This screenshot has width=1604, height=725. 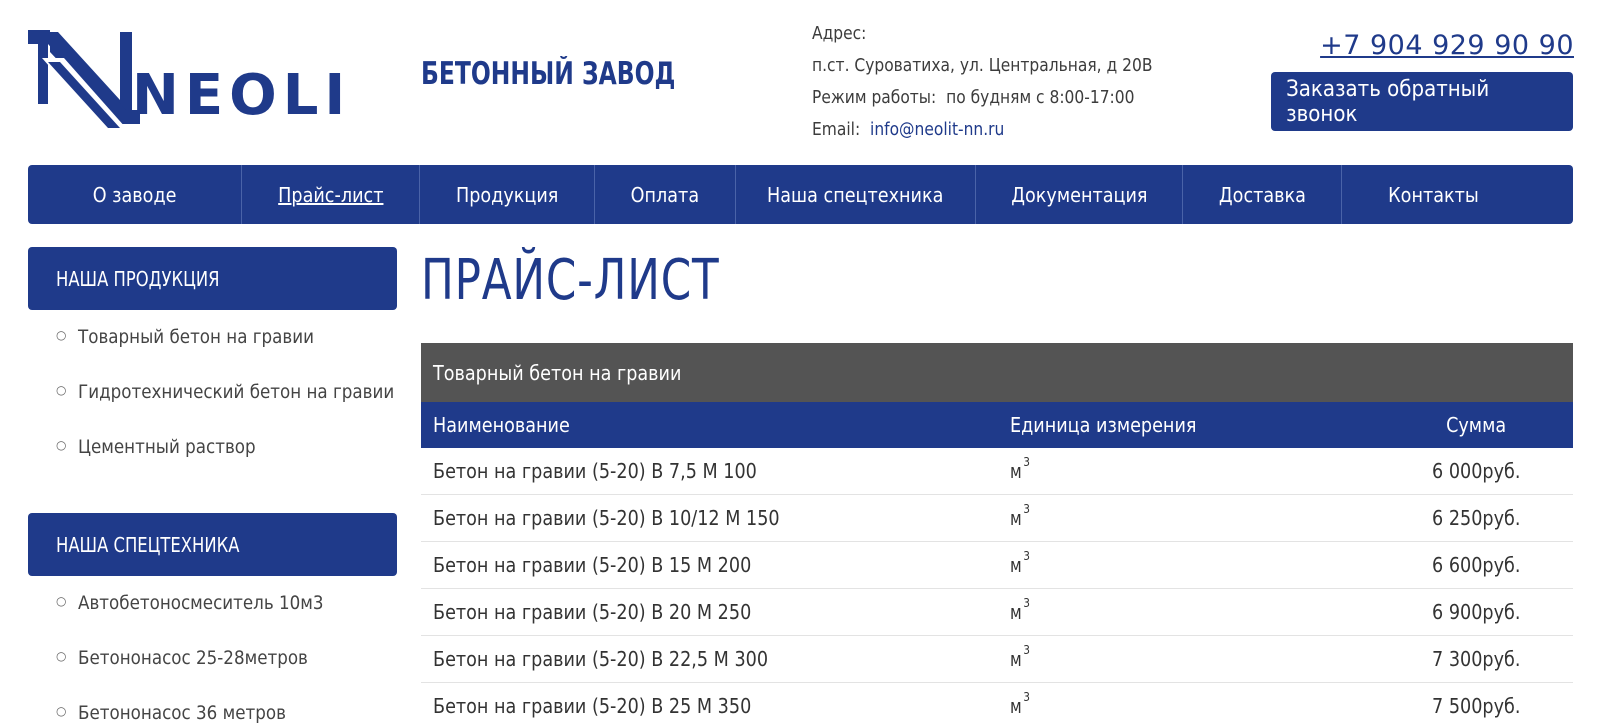 I want to click on section-title: Товарный бетон на гравии, so click(x=557, y=372).